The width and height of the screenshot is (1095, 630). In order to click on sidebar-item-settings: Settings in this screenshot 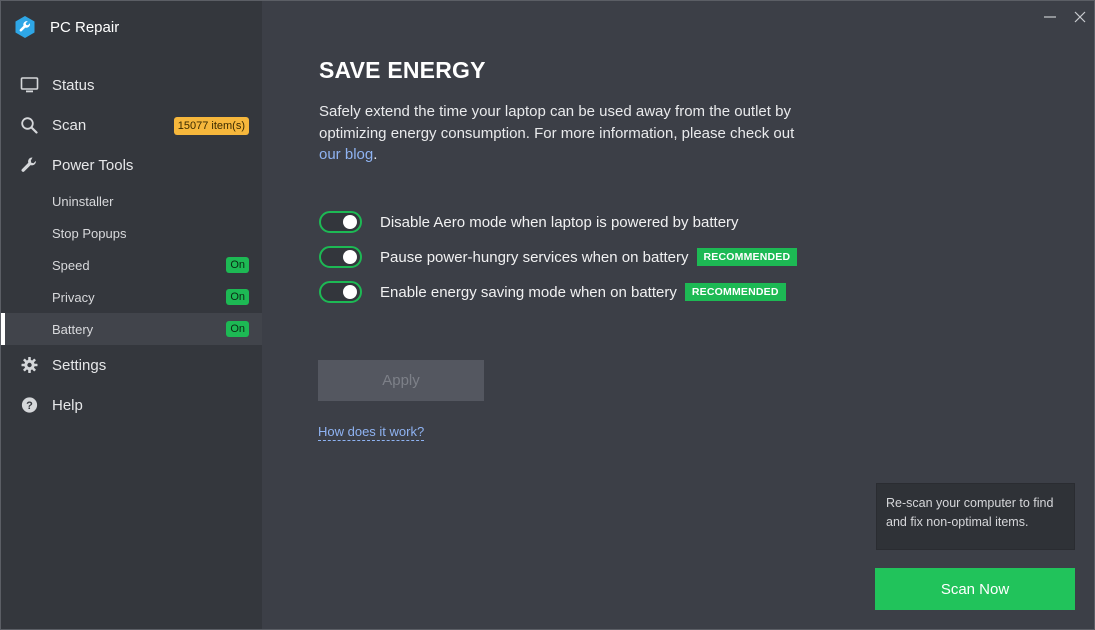, I will do `click(131, 365)`.